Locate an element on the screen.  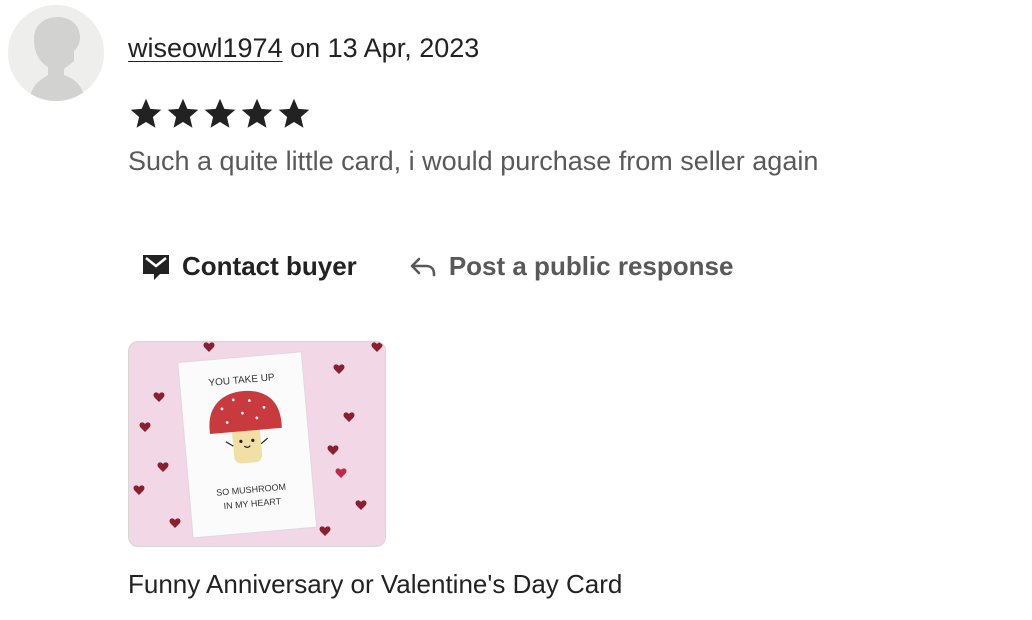
listing-thumbnail: YOU TAKE UP SO MUSHROOM IN MY HEART is located at coordinates (257, 444).